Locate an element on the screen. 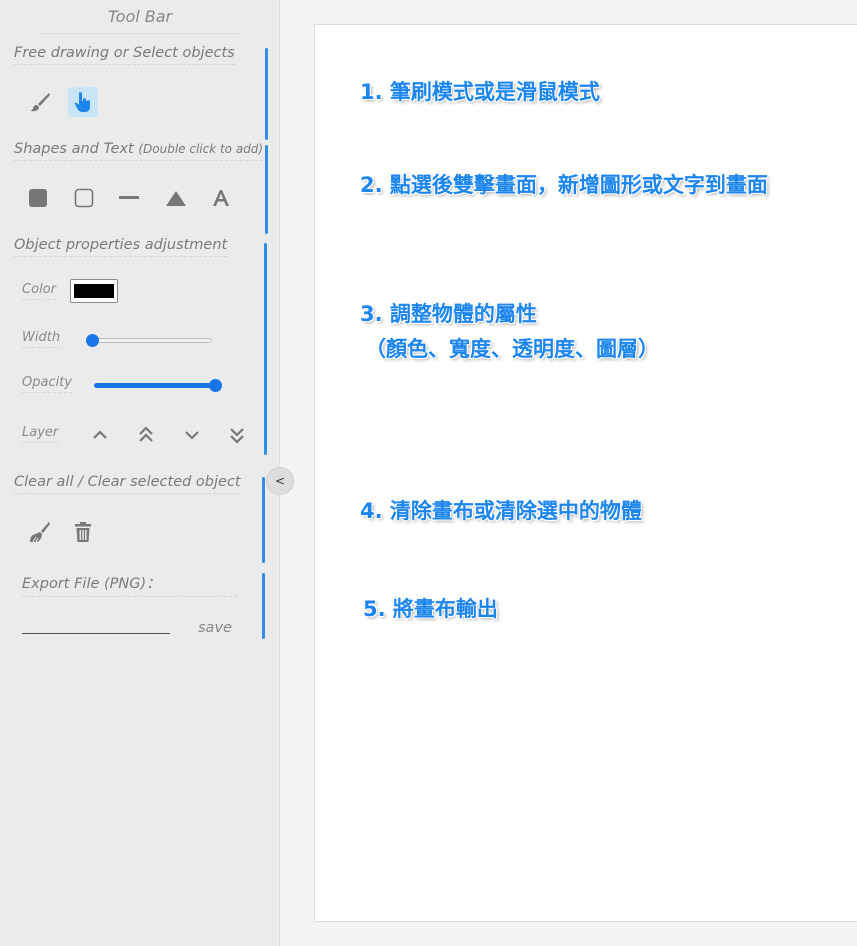 This screenshot has width=857, height=946. section-title-shapes-text: Shapes and Text (Double click to add) is located at coordinates (139, 151).